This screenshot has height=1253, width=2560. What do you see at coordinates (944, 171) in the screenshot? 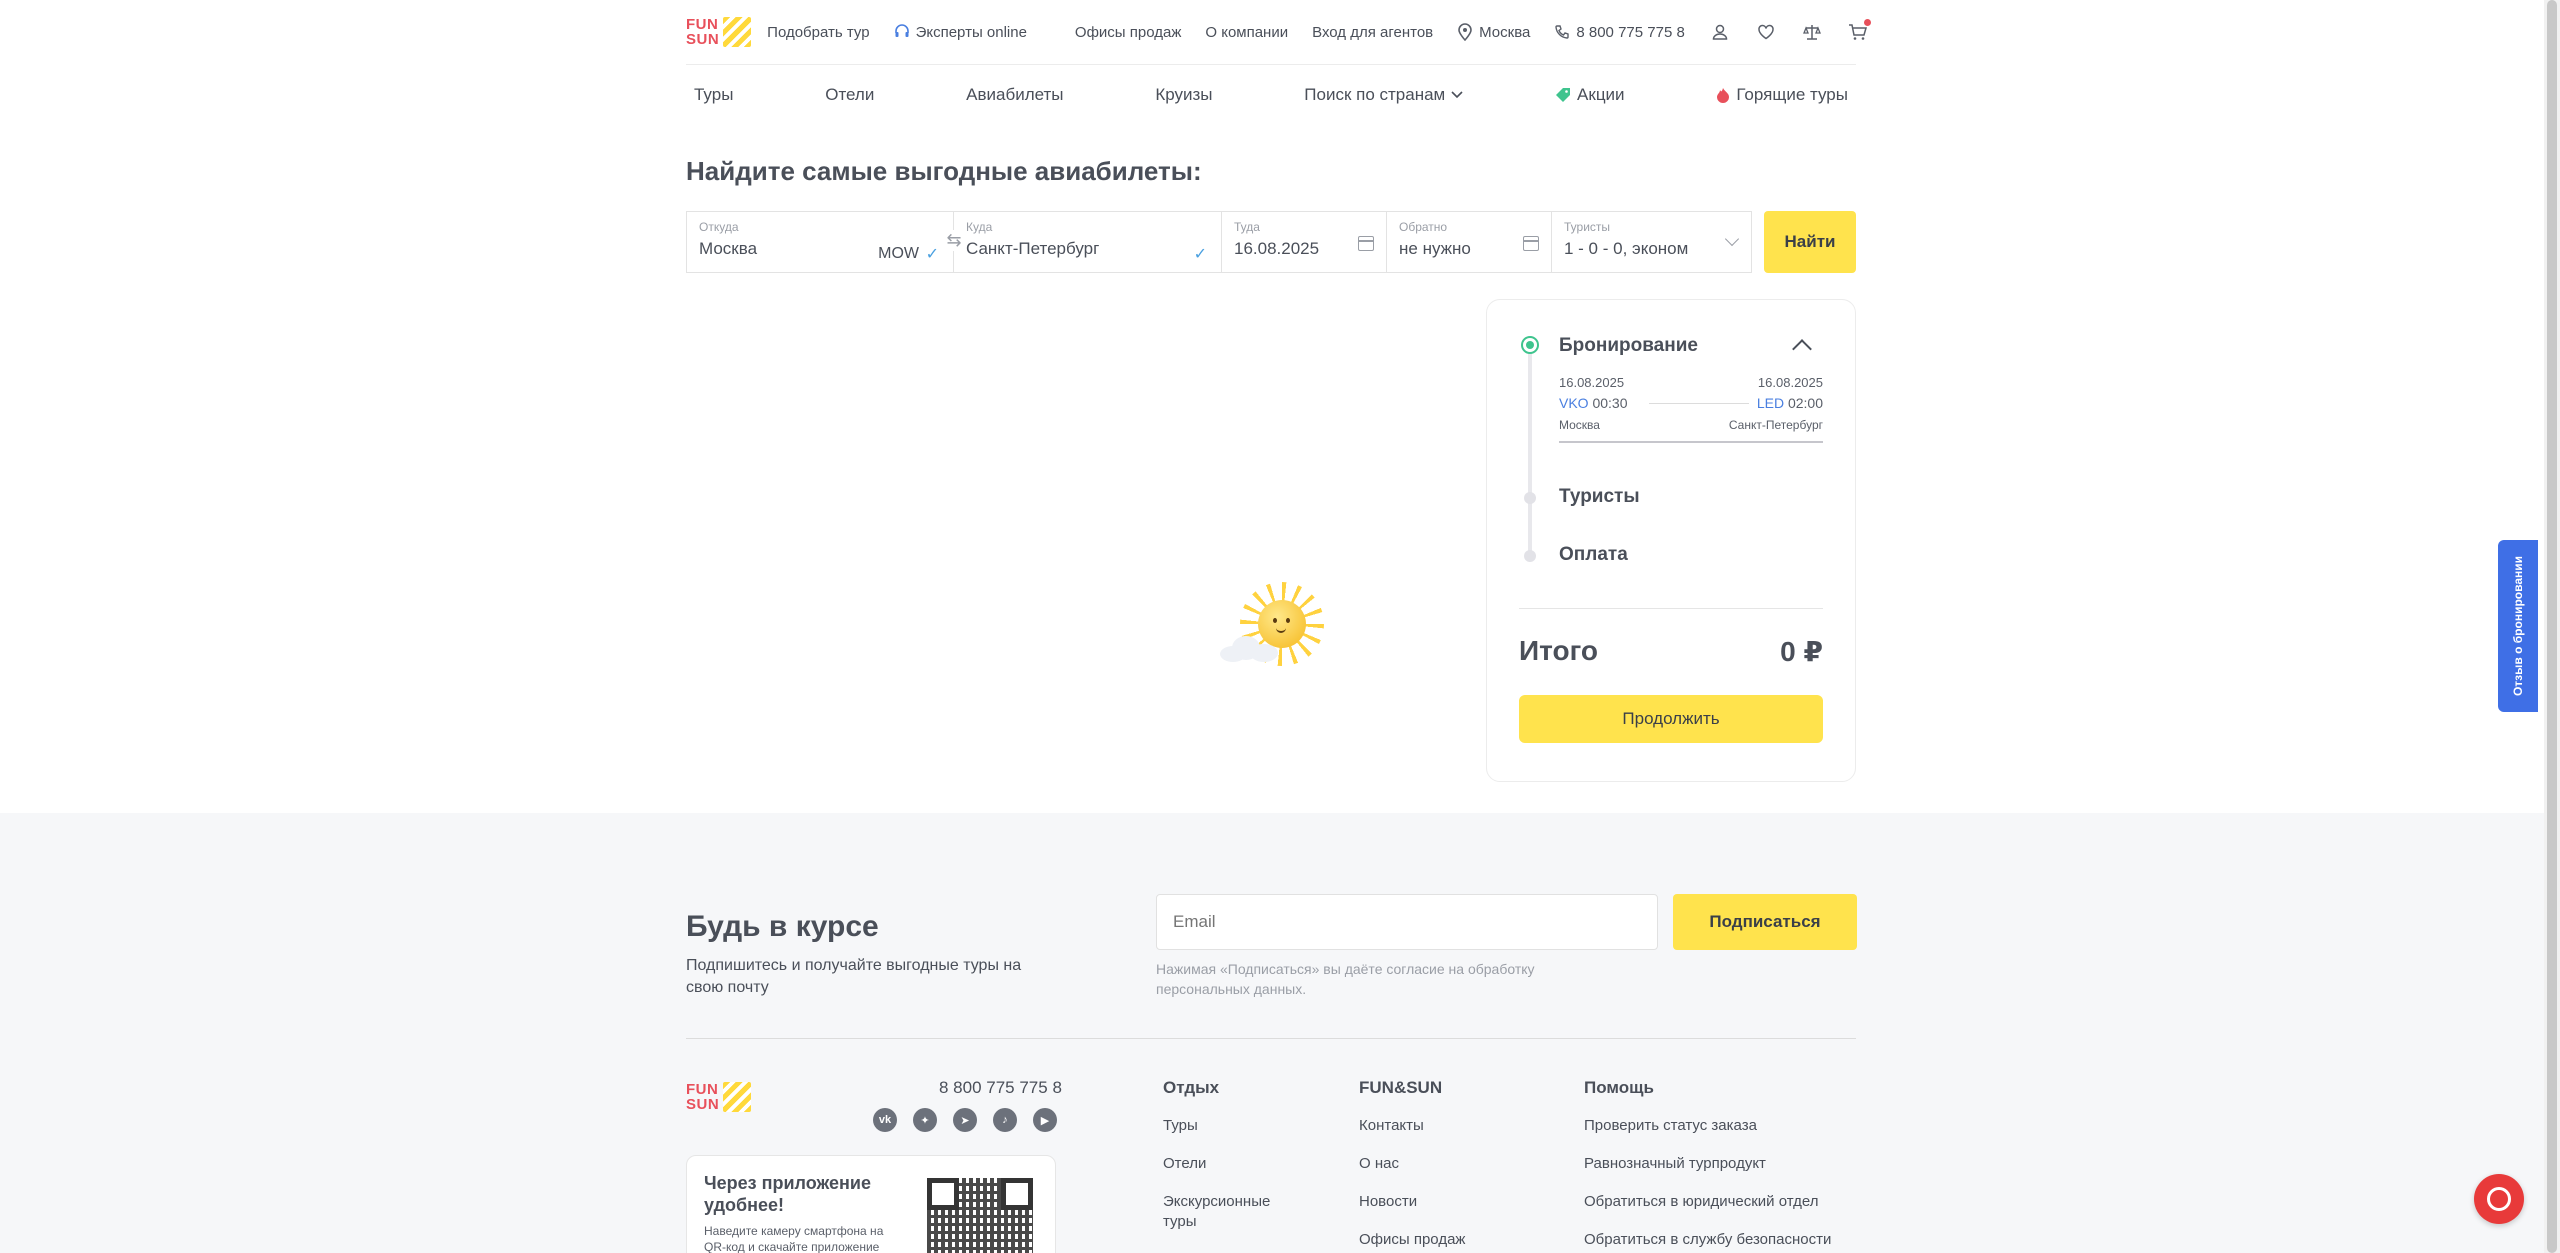
I see `page-title: Найдите самые выгодные авиабилеты:` at bounding box center [944, 171].